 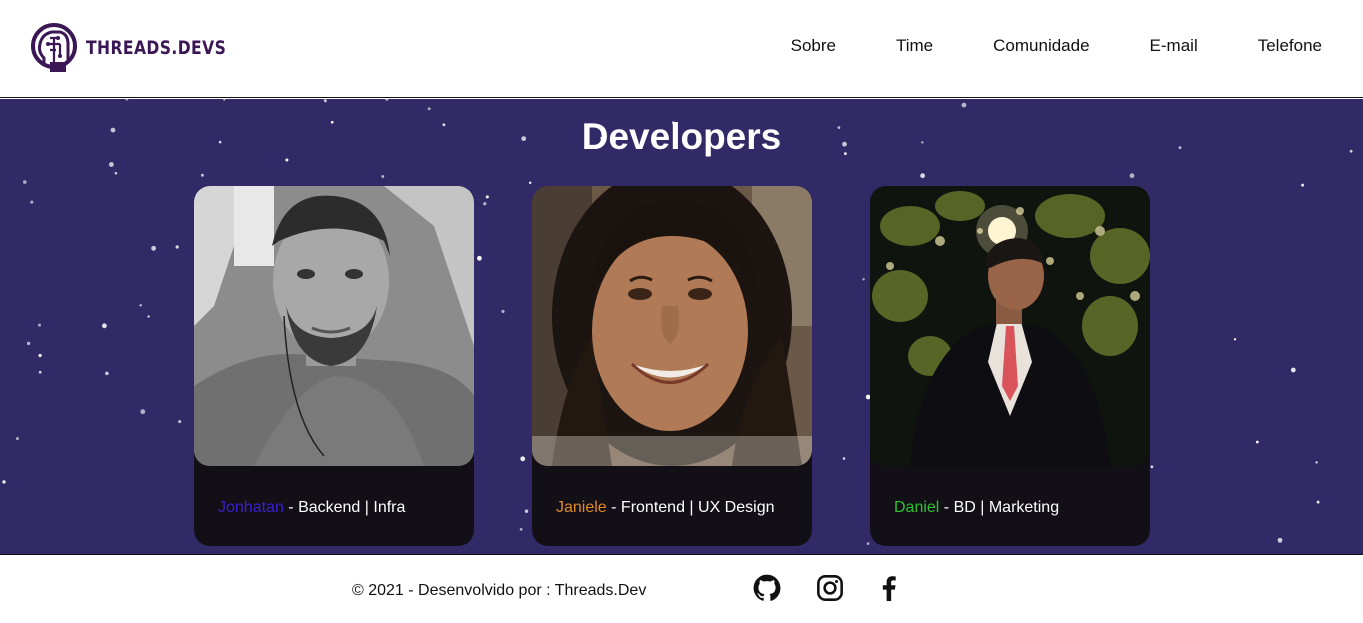 What do you see at coordinates (1041, 46) in the screenshot?
I see `nav-link-comunidade: Comunidade` at bounding box center [1041, 46].